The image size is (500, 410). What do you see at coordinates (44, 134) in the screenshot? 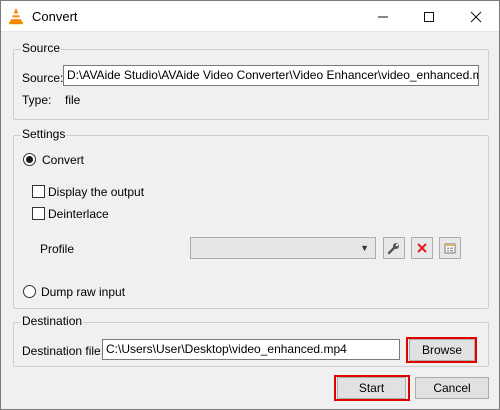
I see `settings-group-label: Settings` at bounding box center [44, 134].